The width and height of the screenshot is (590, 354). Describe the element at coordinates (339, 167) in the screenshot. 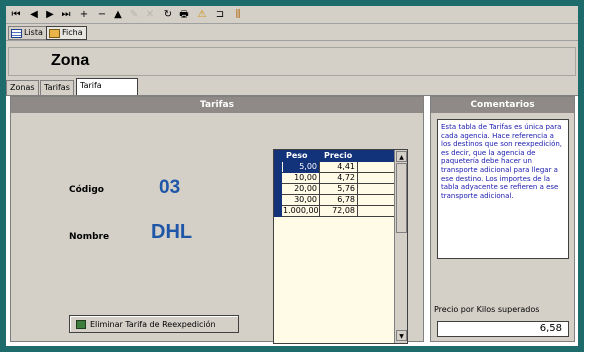

I see `cell-precio: 4,41` at that location.